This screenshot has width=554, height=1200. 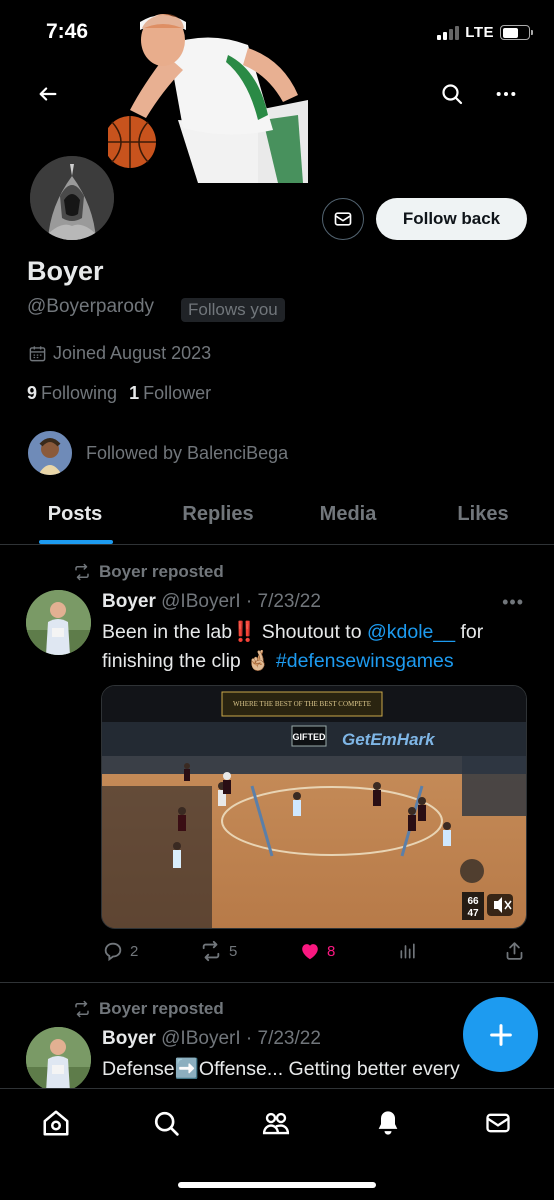 What do you see at coordinates (32, 393) in the screenshot?
I see `following-count: 9` at bounding box center [32, 393].